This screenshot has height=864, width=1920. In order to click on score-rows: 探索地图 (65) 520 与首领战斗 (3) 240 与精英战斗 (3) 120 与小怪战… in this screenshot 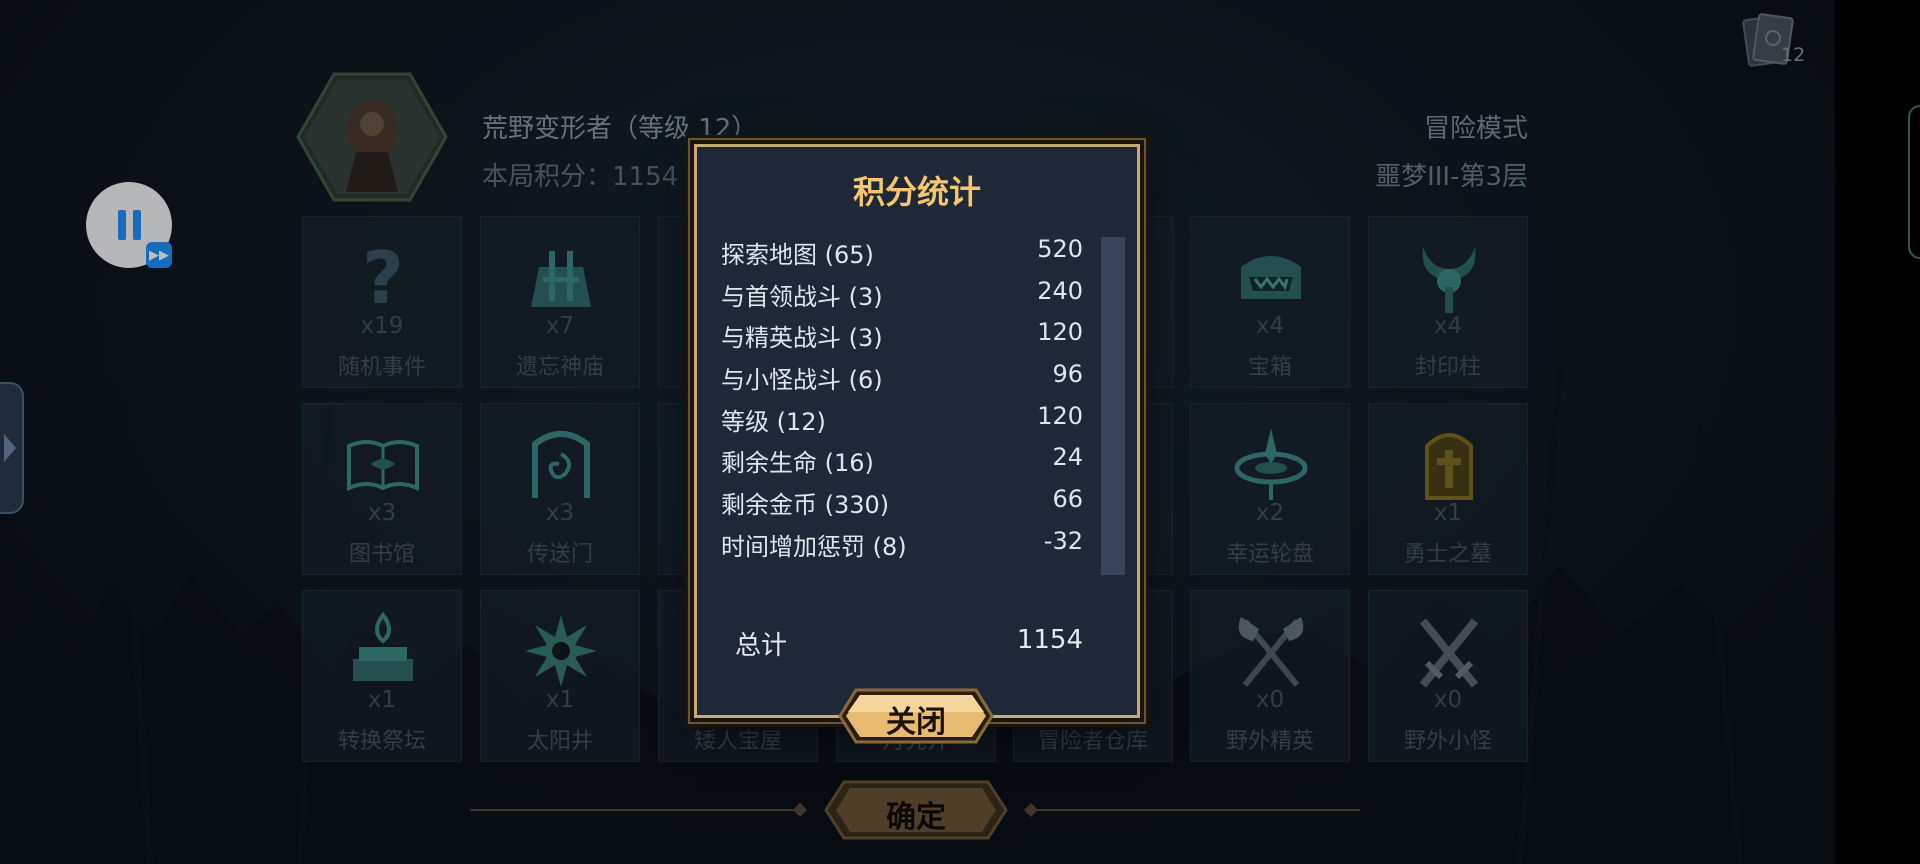, I will do `click(902, 402)`.